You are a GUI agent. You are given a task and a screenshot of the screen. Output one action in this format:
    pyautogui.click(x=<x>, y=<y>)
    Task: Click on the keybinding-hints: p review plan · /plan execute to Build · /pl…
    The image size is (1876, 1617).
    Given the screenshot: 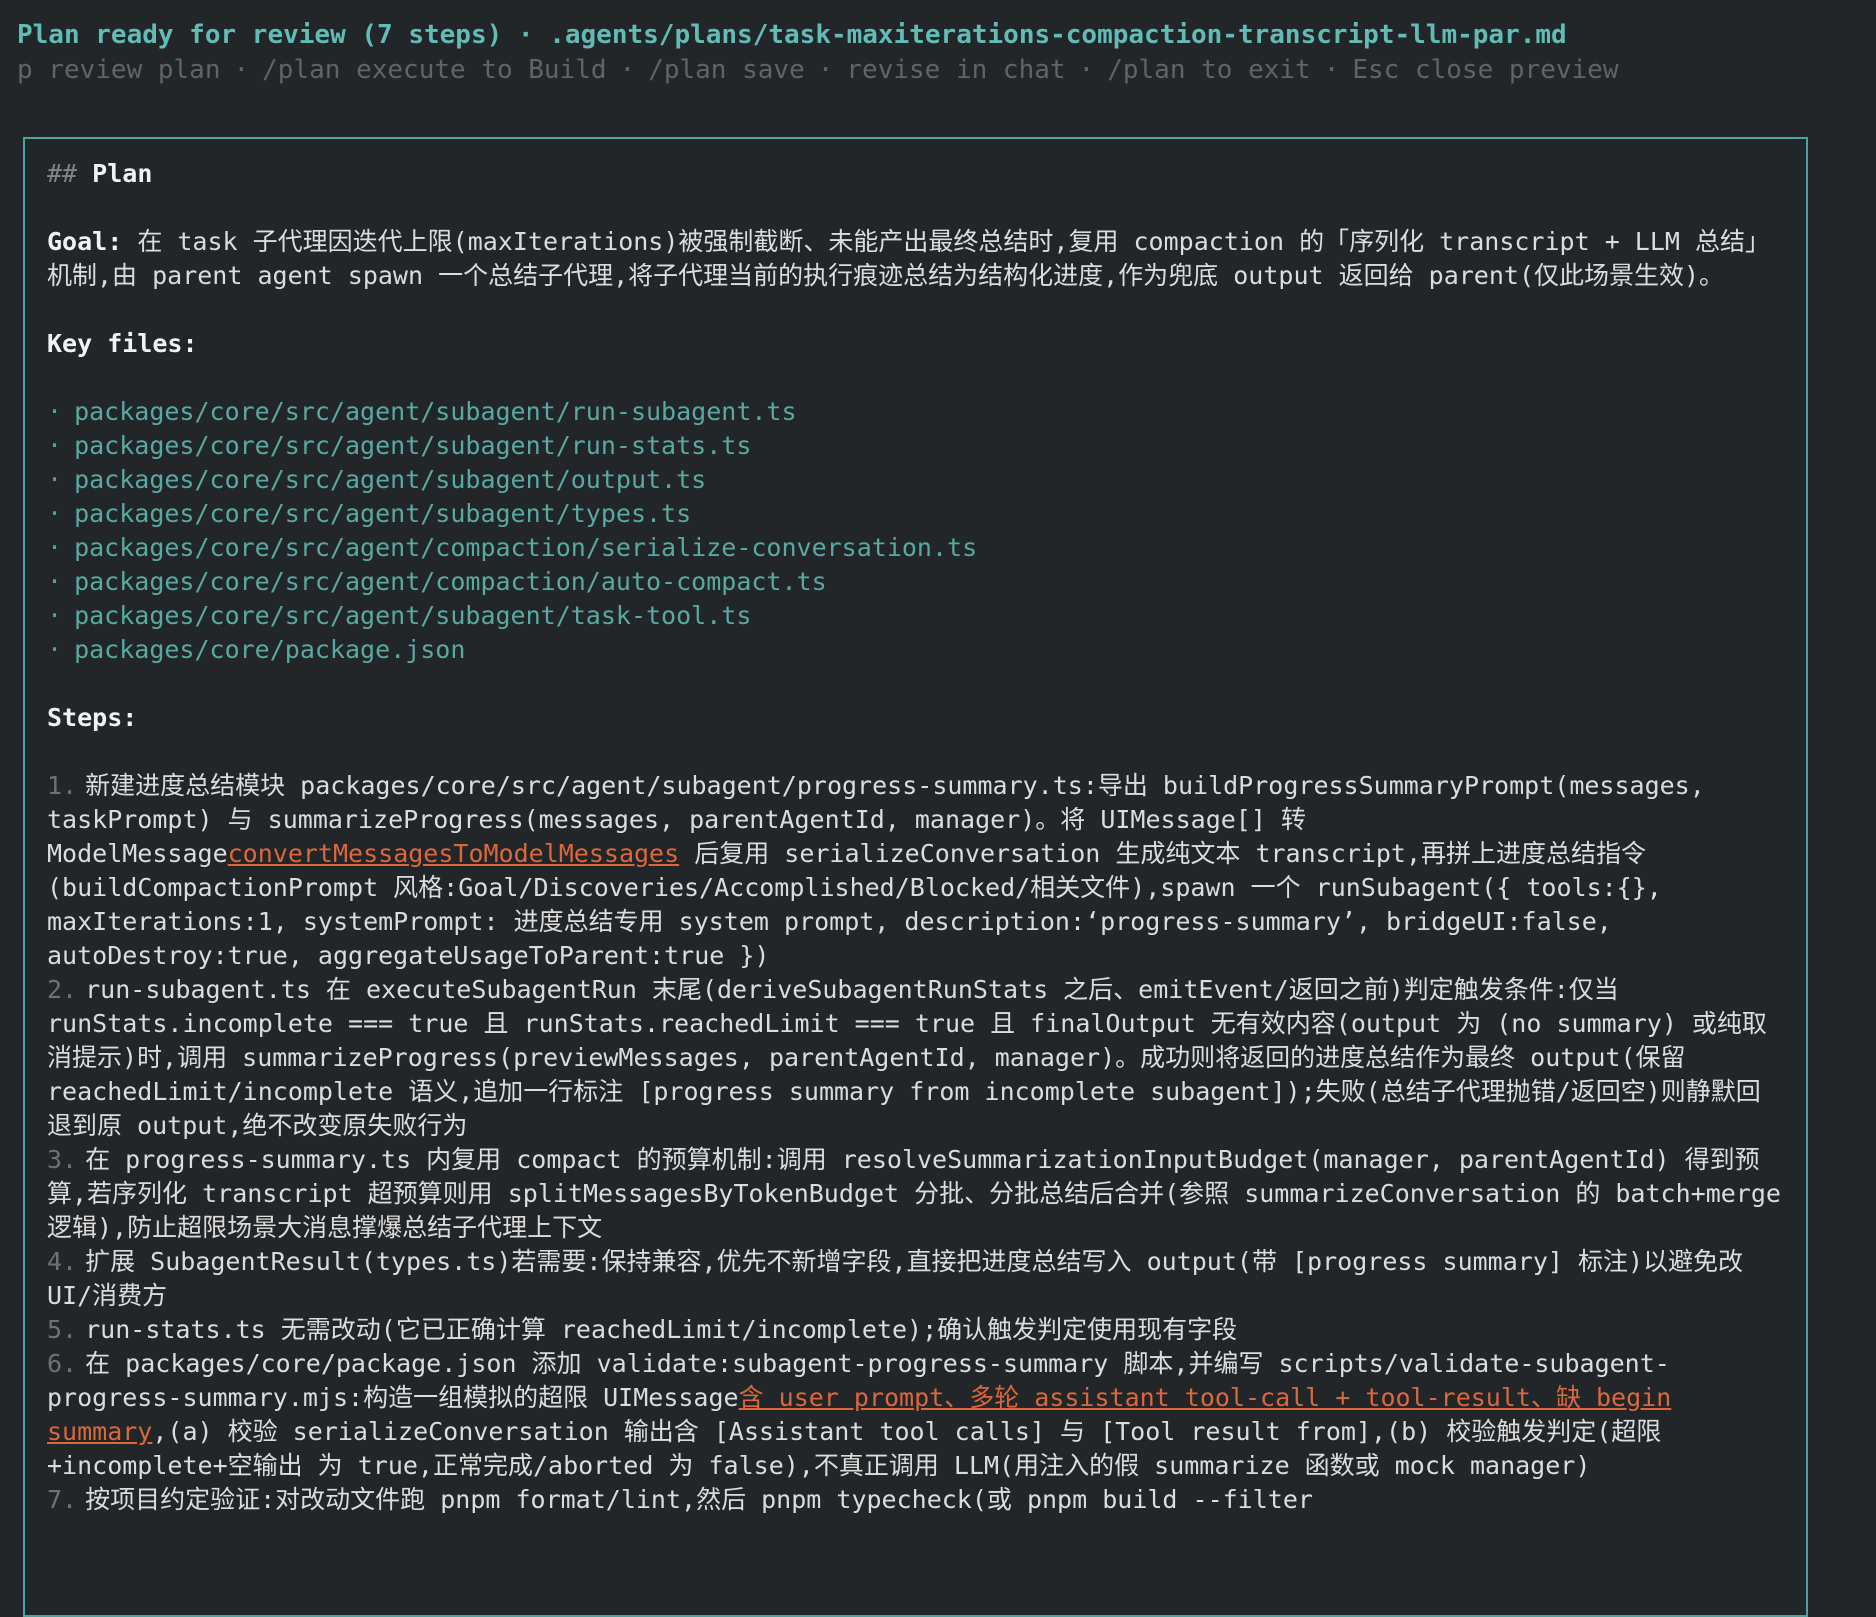 What is the action you would take?
    pyautogui.click(x=817, y=70)
    